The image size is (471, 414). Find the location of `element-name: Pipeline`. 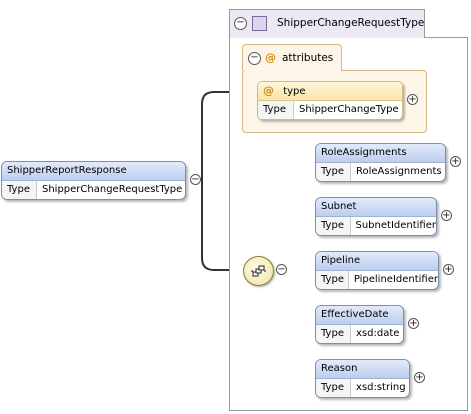

element-name: Pipeline is located at coordinates (377, 261).